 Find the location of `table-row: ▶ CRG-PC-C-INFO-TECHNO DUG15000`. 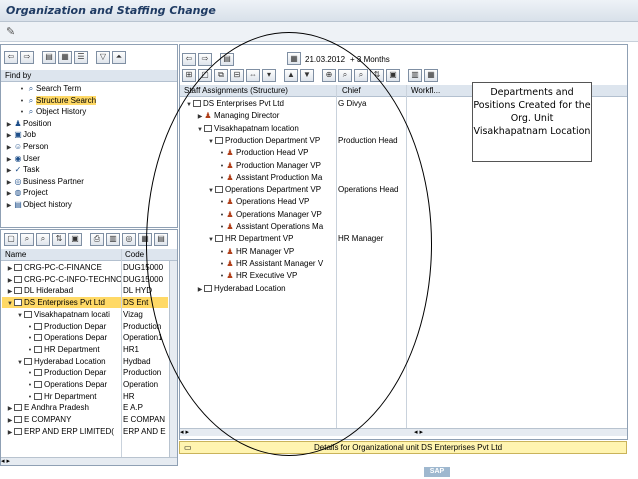

table-row: ▶ CRG-PC-C-INFO-TECHNO DUG15000 is located at coordinates (85, 279).